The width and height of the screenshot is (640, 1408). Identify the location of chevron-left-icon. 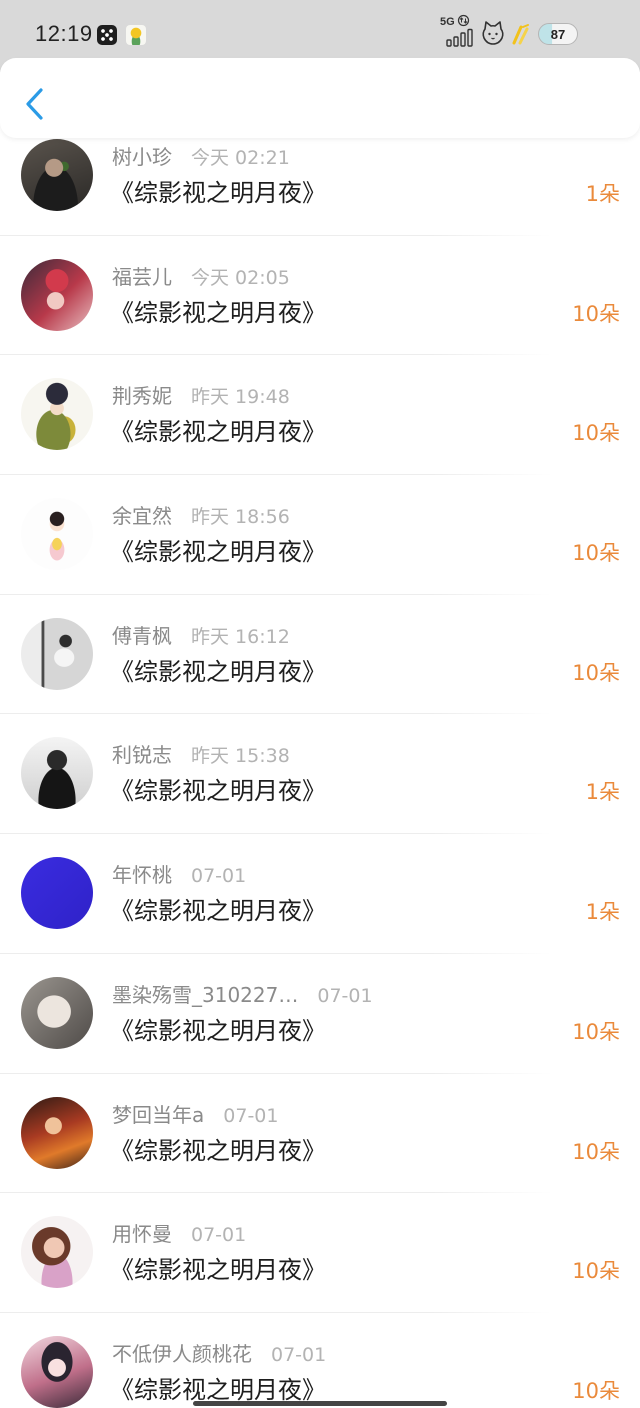
(34, 104).